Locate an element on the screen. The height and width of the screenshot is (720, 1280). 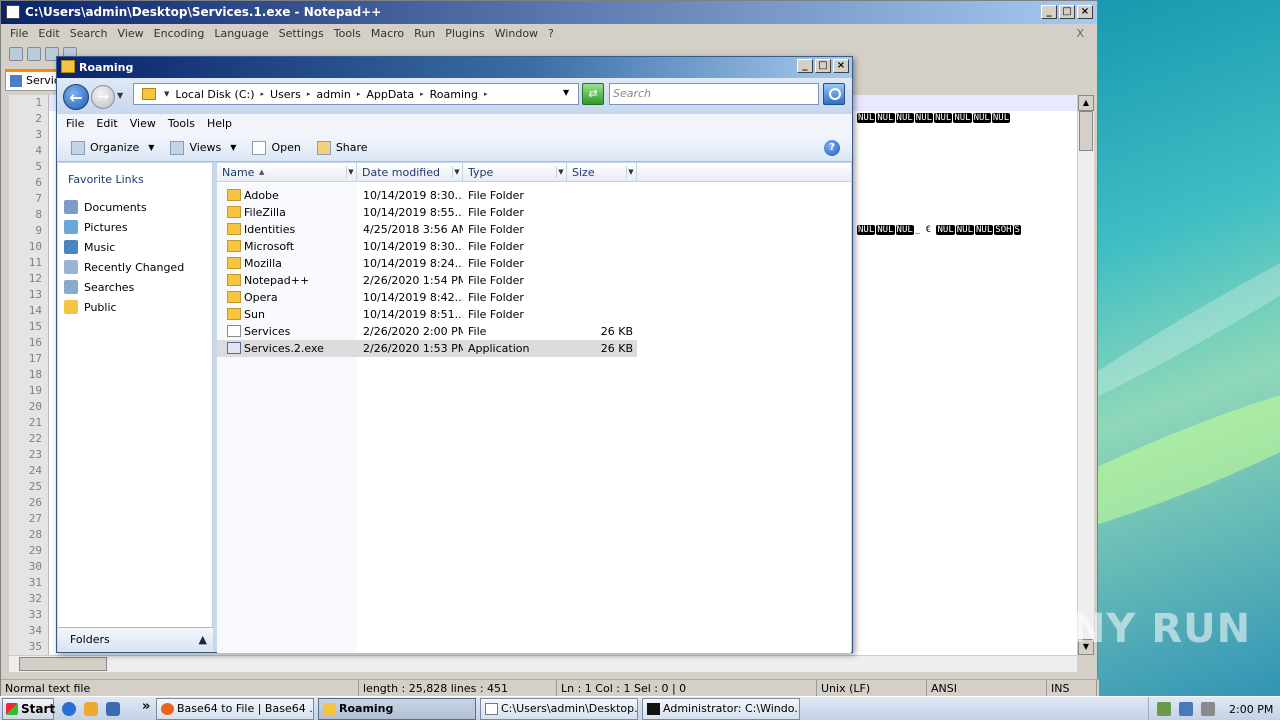
media-player-icon is located at coordinates (91, 708).